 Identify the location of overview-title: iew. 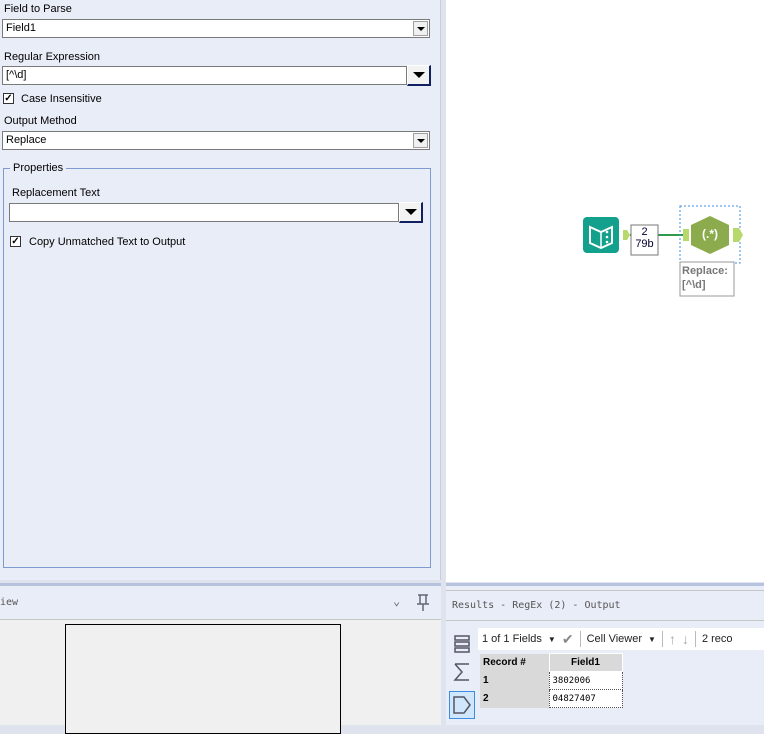
(9, 602).